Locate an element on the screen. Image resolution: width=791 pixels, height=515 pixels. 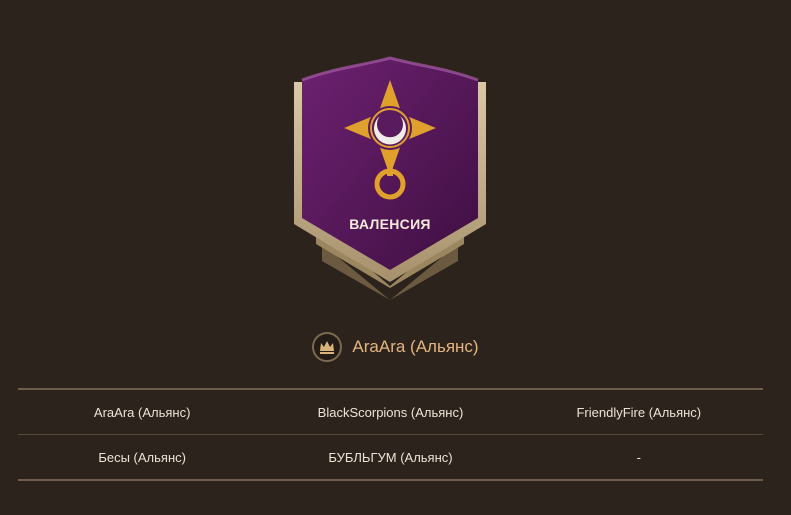
owner-name: AraAra (Альянс) is located at coordinates (415, 347).